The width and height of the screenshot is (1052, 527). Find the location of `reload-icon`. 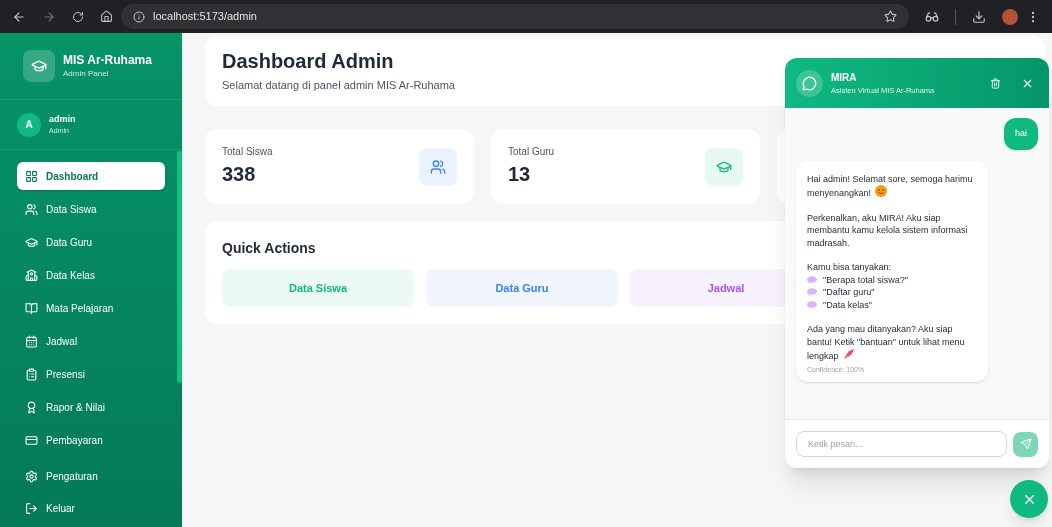

reload-icon is located at coordinates (78, 16).